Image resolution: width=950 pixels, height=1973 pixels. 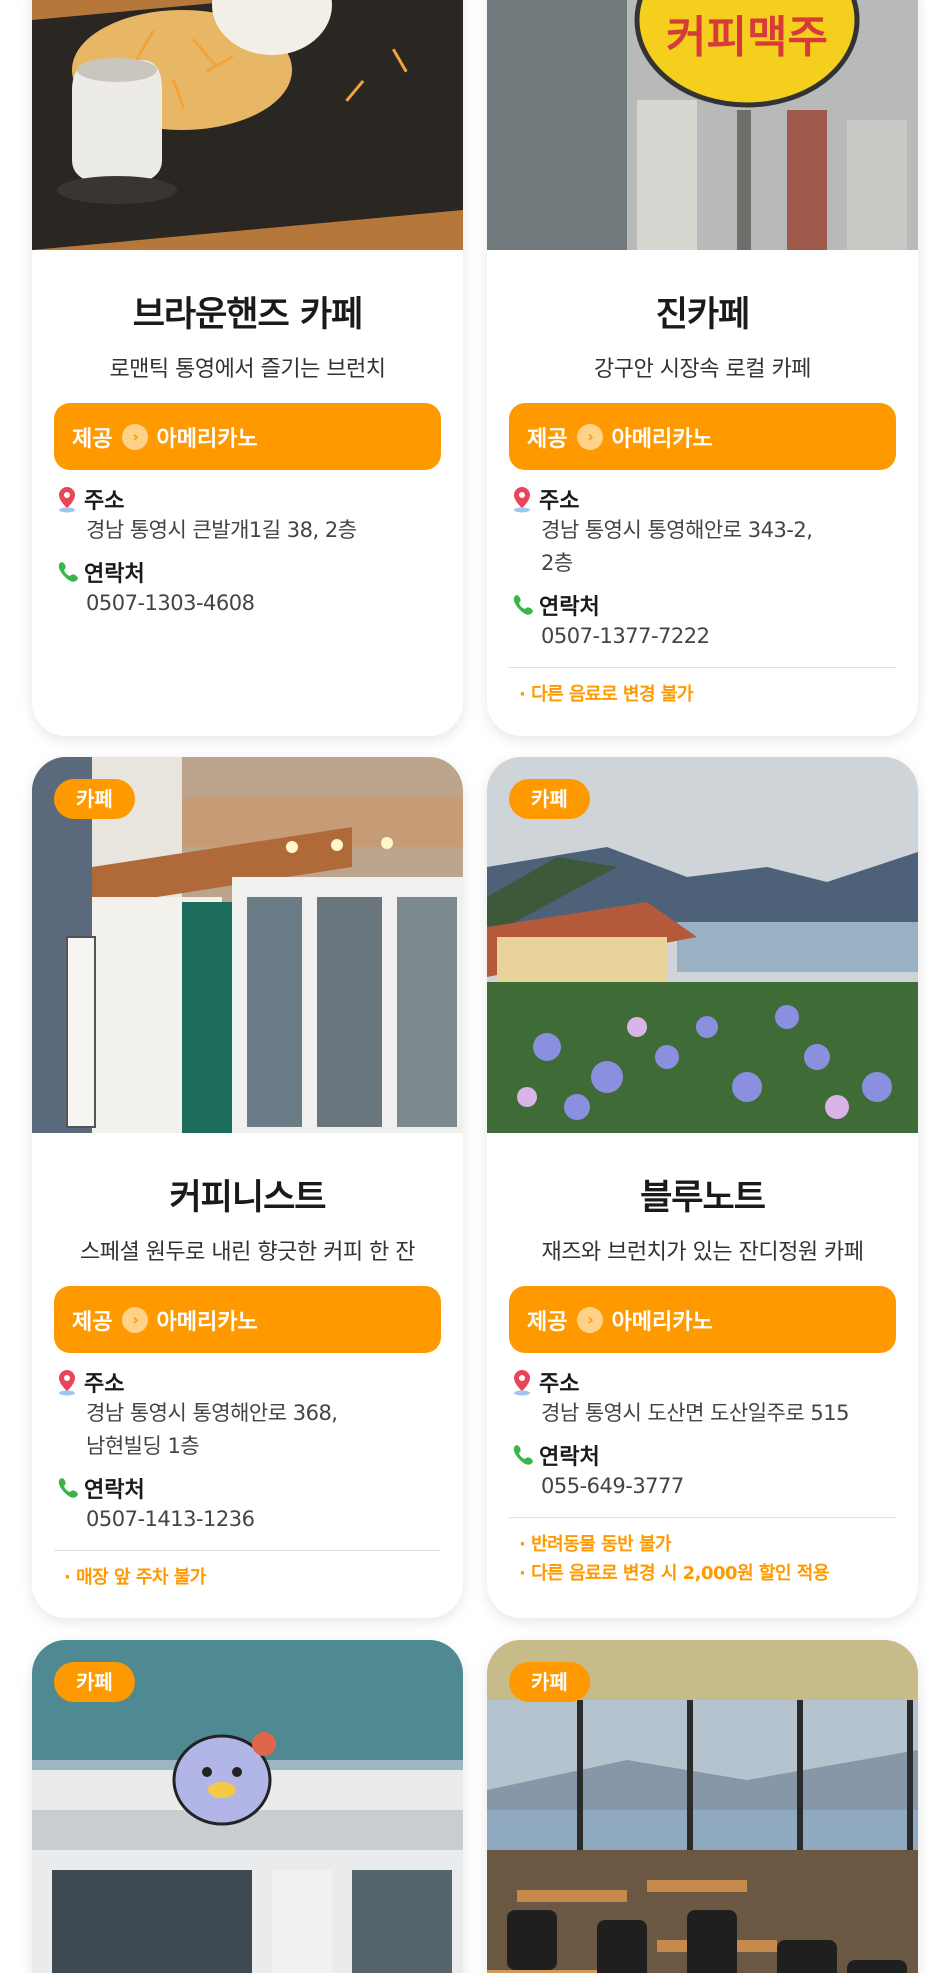 What do you see at coordinates (677, 530) in the screenshot?
I see `address-line: 경남 통영시 통영해안로 343-2,` at bounding box center [677, 530].